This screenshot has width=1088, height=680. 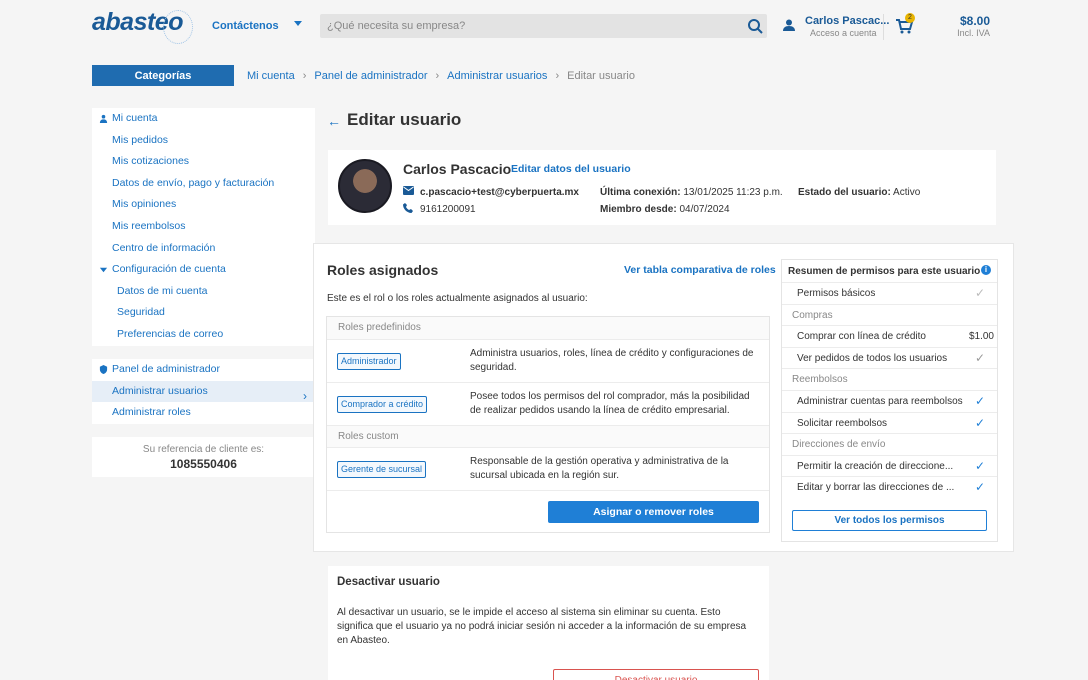 What do you see at coordinates (245, 26) in the screenshot?
I see `contact-dropdown: Contáctenos` at bounding box center [245, 26].